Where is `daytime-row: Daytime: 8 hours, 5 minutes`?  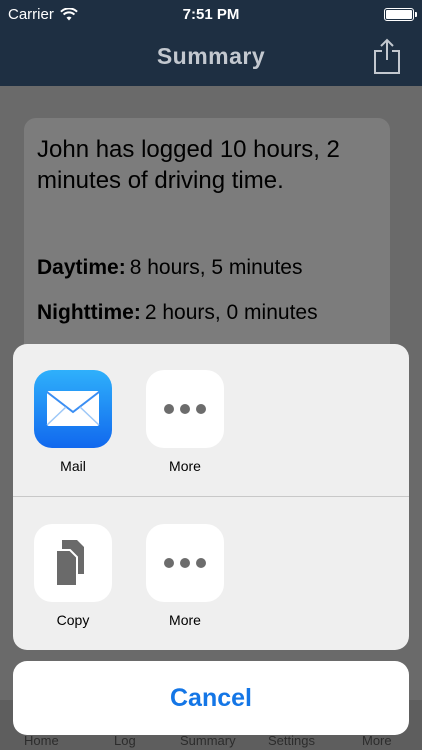
daytime-row: Daytime: 8 hours, 5 minutes is located at coordinates (169, 268).